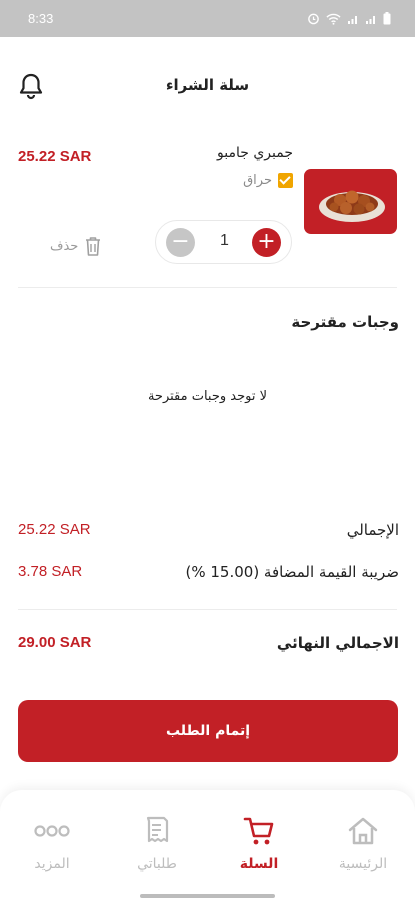  I want to click on suggested-empty-message: لا توجد وجبات مقترحة, so click(207, 396).